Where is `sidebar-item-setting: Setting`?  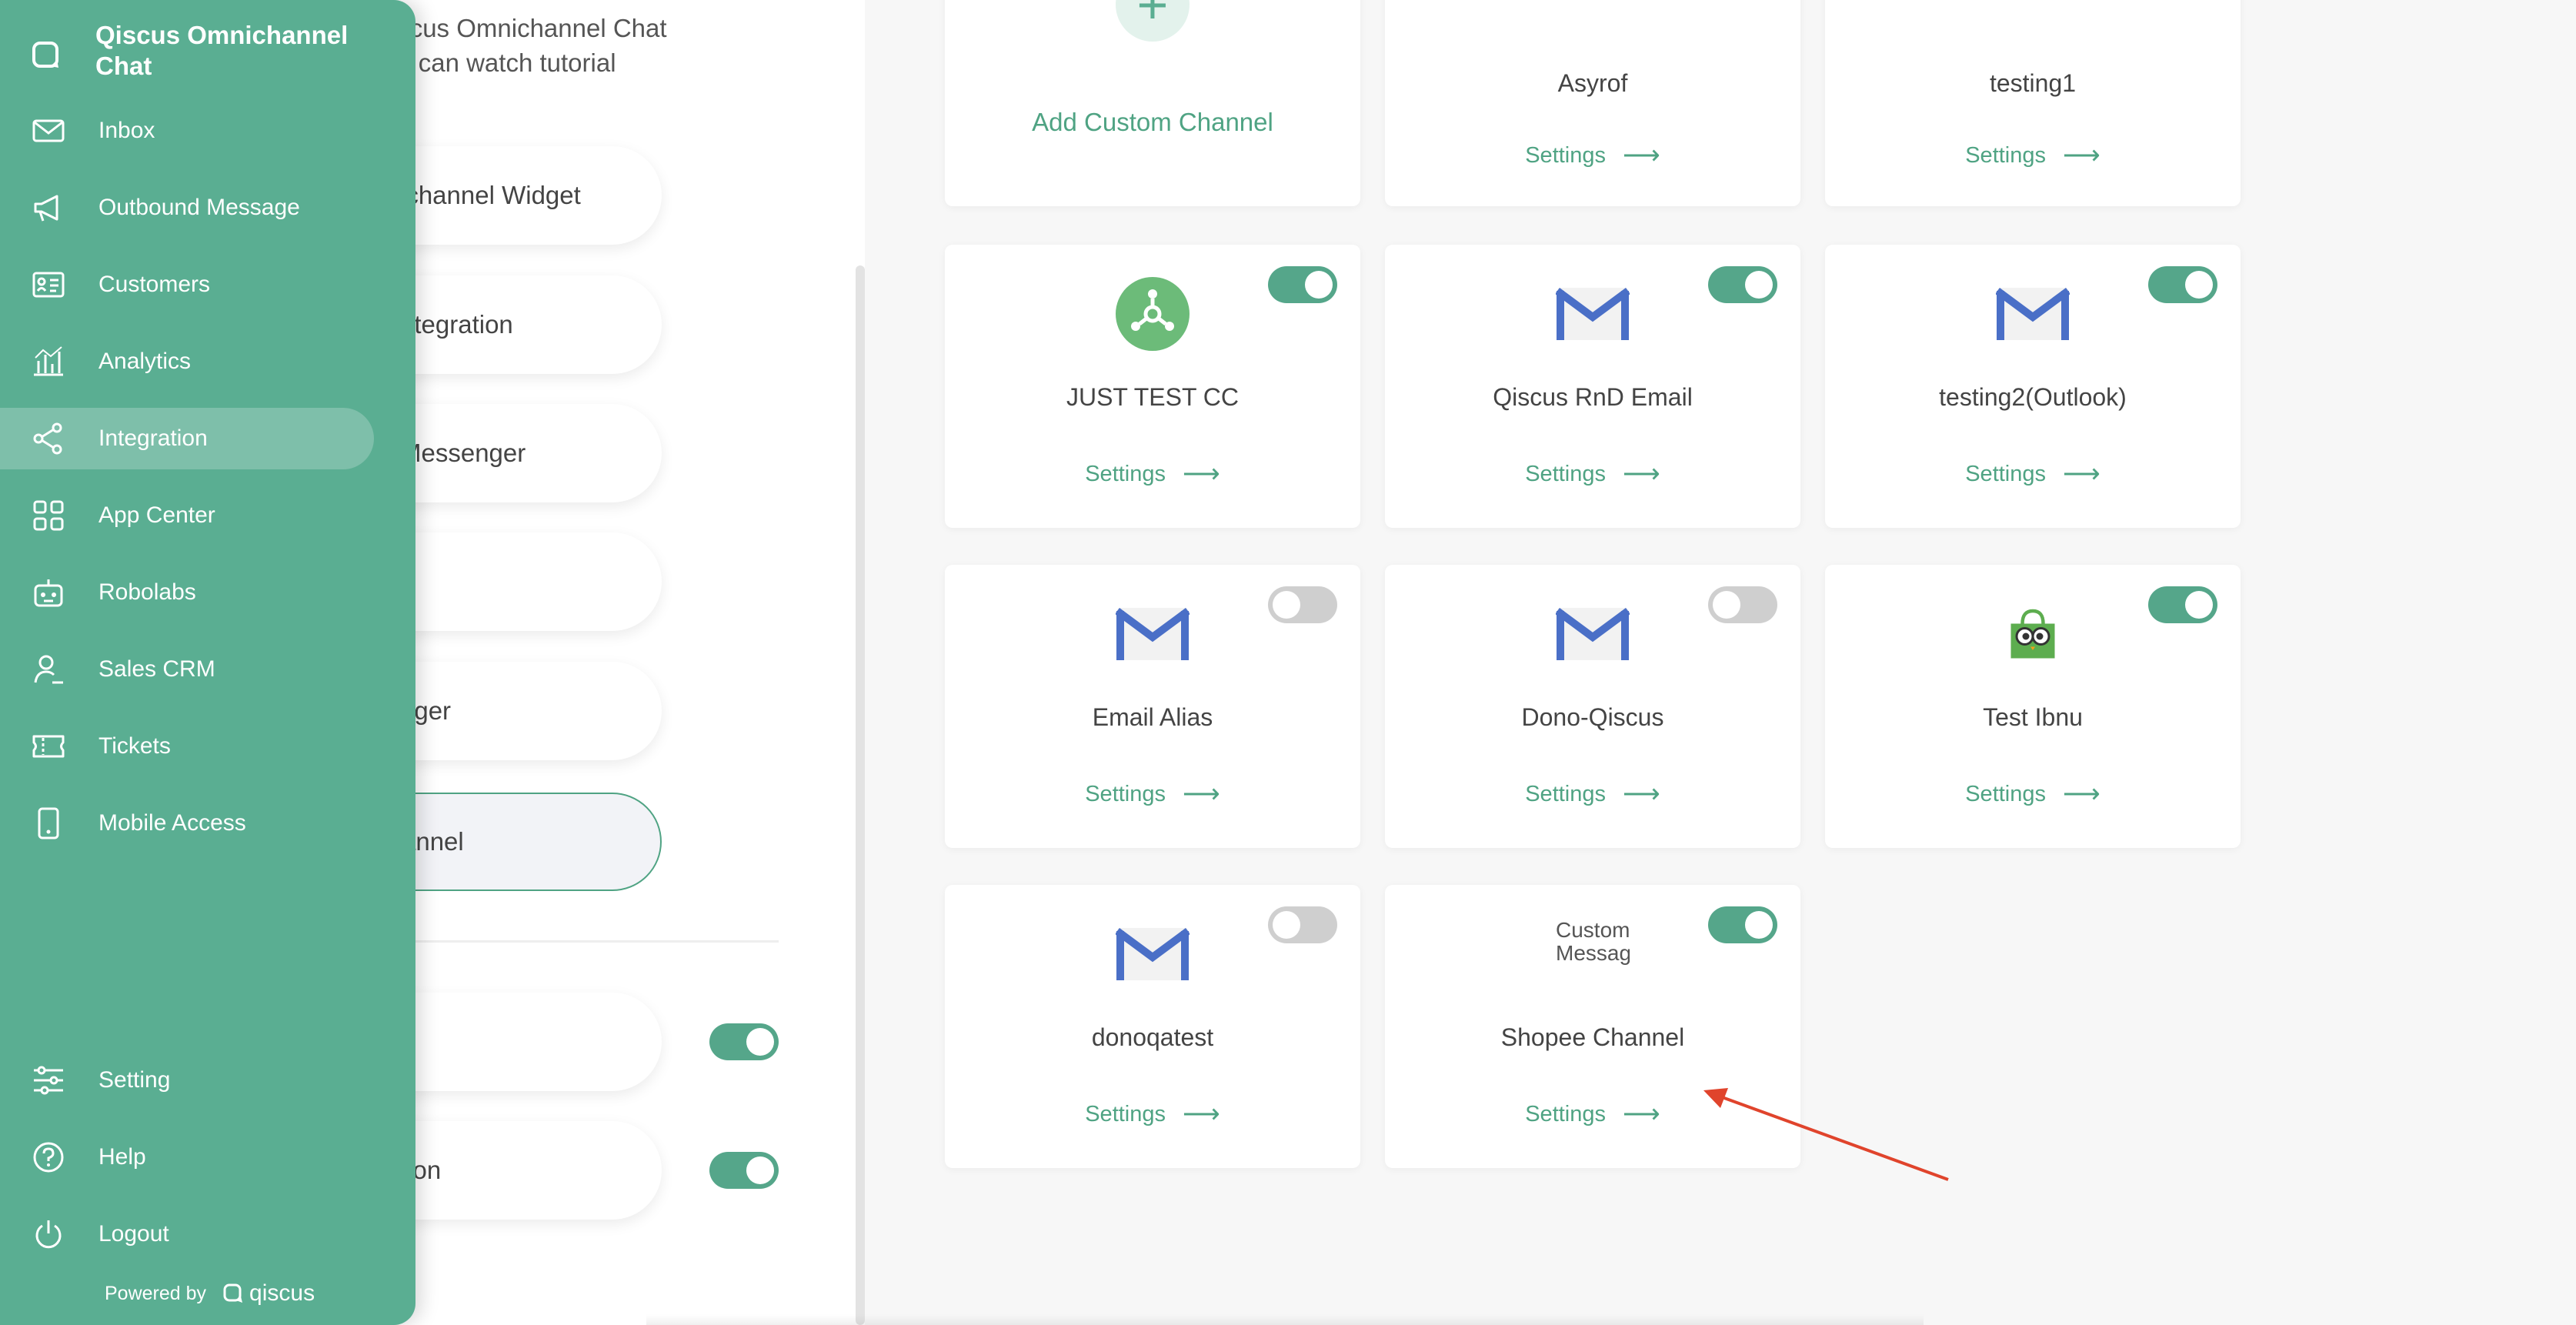
sidebar-item-setting: Setting is located at coordinates (187, 1080).